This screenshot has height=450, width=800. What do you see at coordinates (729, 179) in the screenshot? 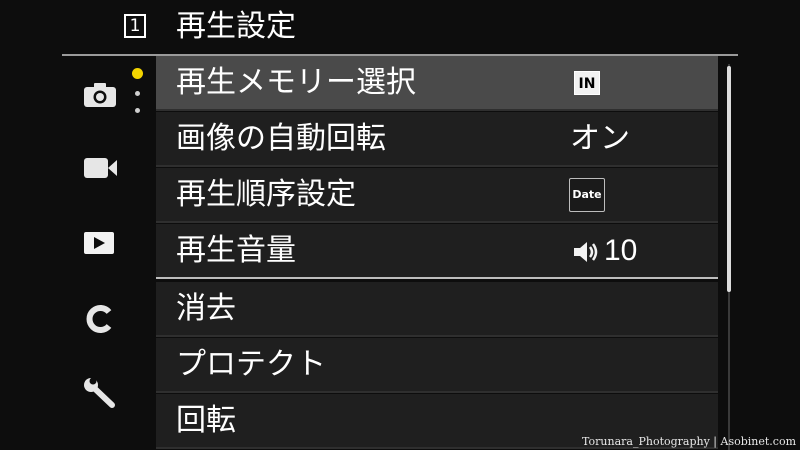
I see `scroll-thumb` at bounding box center [729, 179].